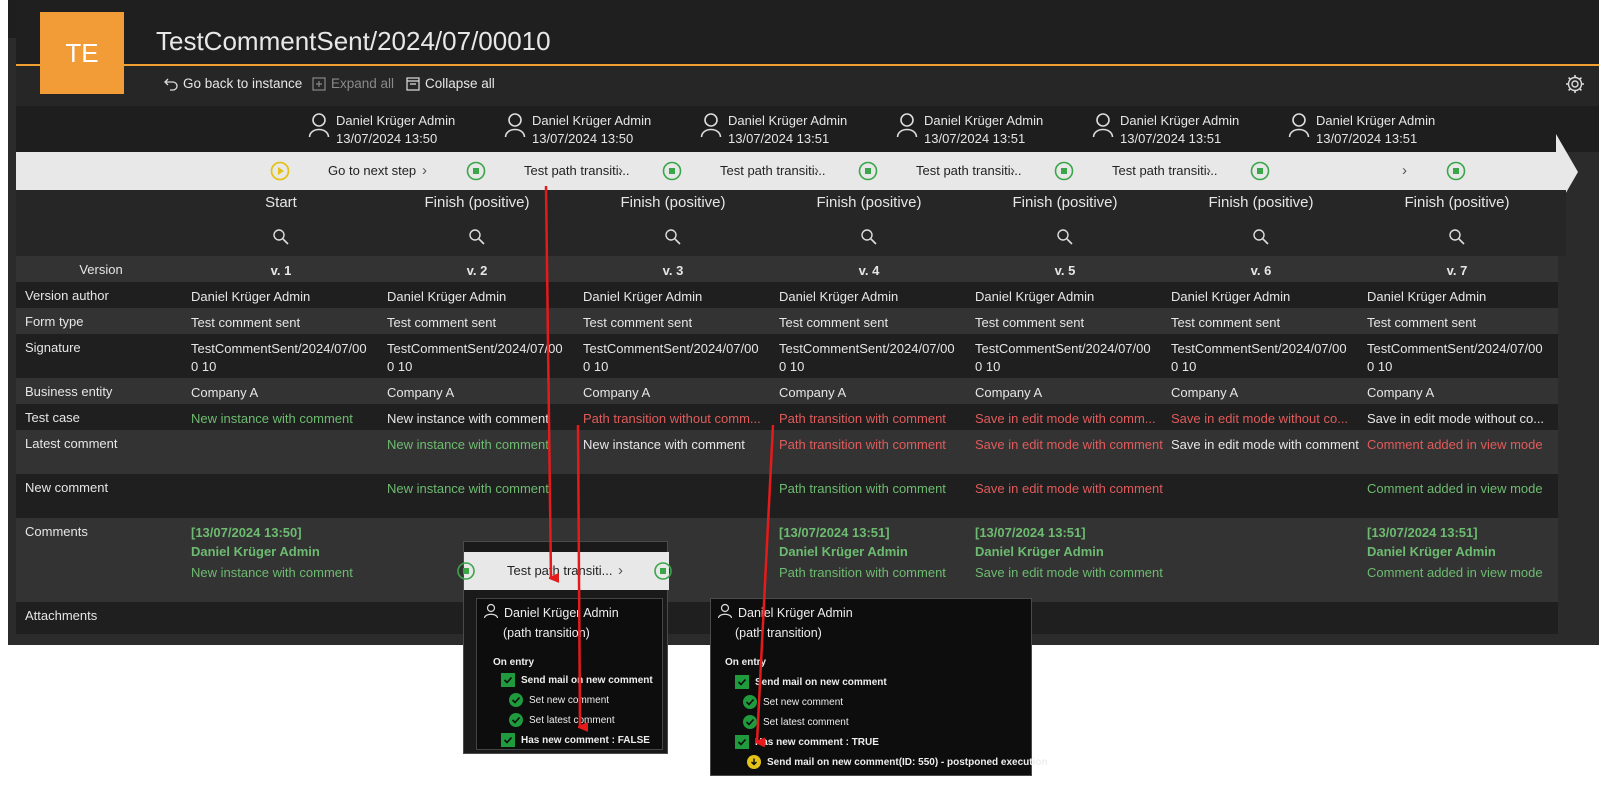  I want to click on comment-text: New instance with comment, so click(272, 572).